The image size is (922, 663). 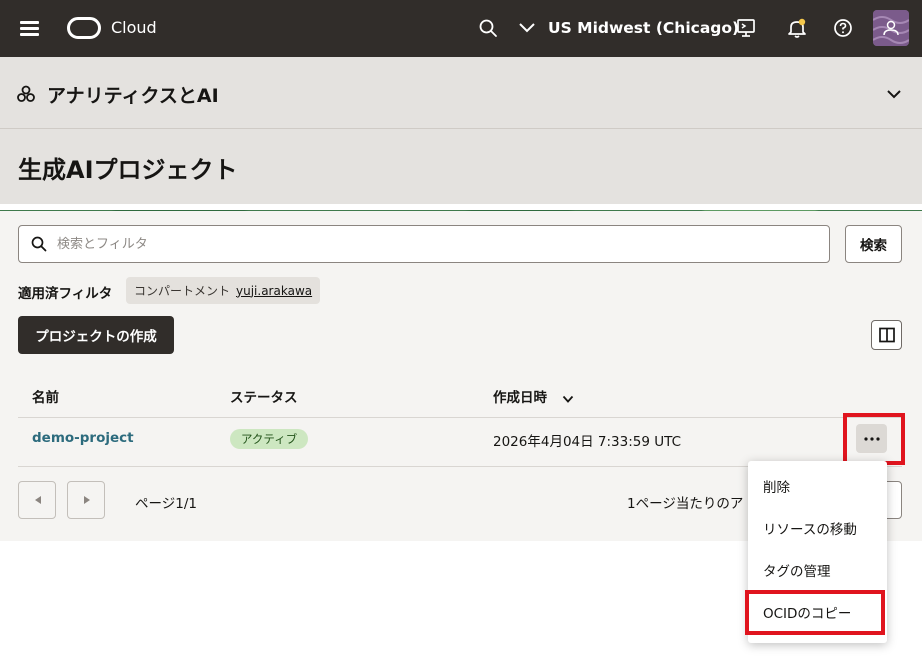 I want to click on search-input, so click(x=437, y=244).